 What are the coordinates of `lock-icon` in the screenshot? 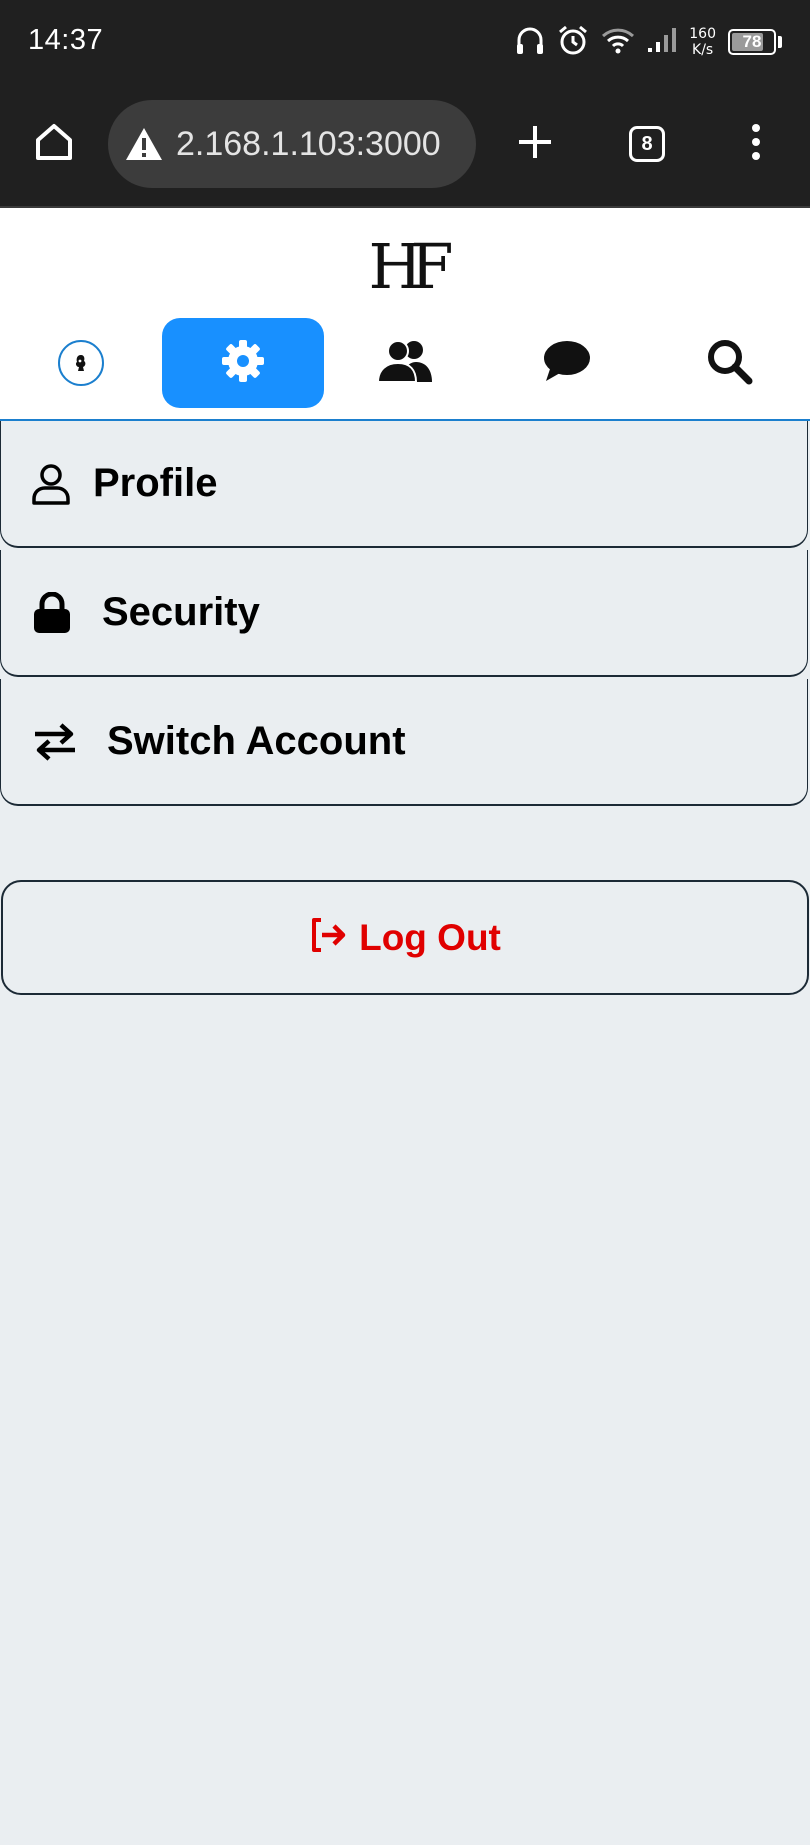 It's located at (52, 612).